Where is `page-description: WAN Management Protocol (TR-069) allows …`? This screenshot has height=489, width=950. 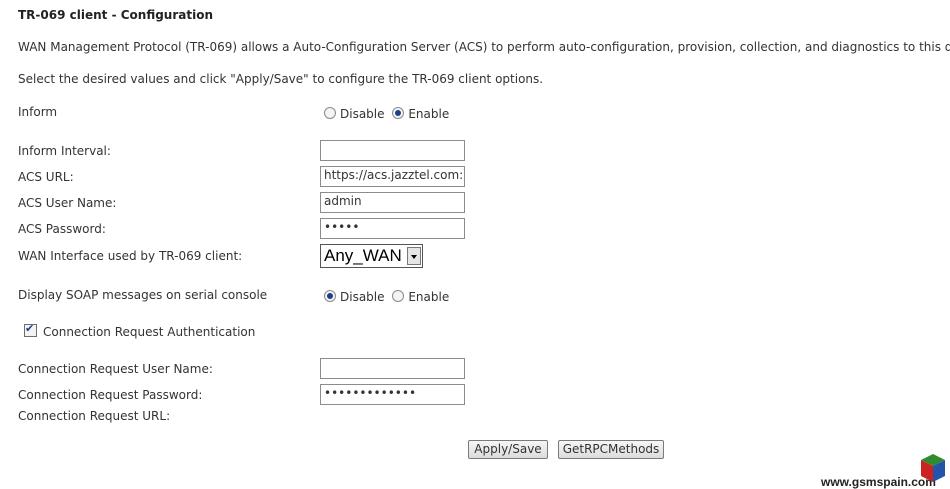 page-description: WAN Management Protocol (TR-069) allows … is located at coordinates (484, 47).